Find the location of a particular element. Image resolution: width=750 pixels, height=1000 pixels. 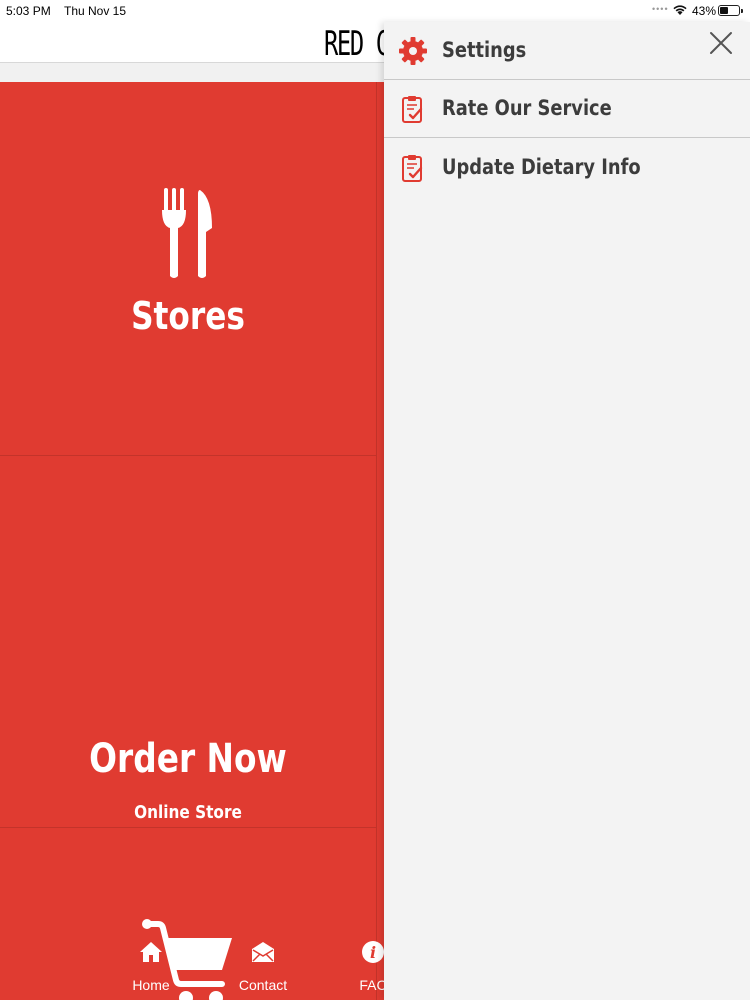

tab-contact: Contact is located at coordinates (263, 965).